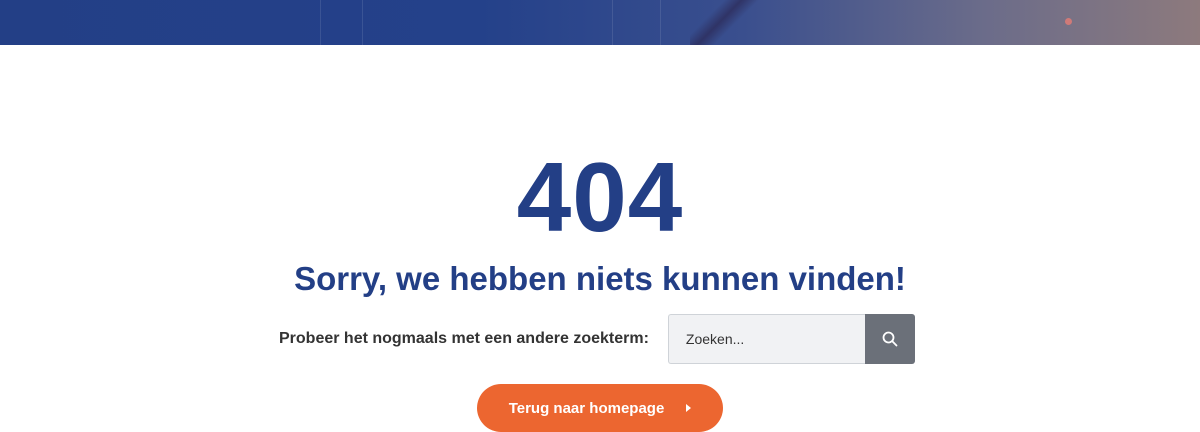  What do you see at coordinates (689, 408) in the screenshot?
I see `caret-right-icon` at bounding box center [689, 408].